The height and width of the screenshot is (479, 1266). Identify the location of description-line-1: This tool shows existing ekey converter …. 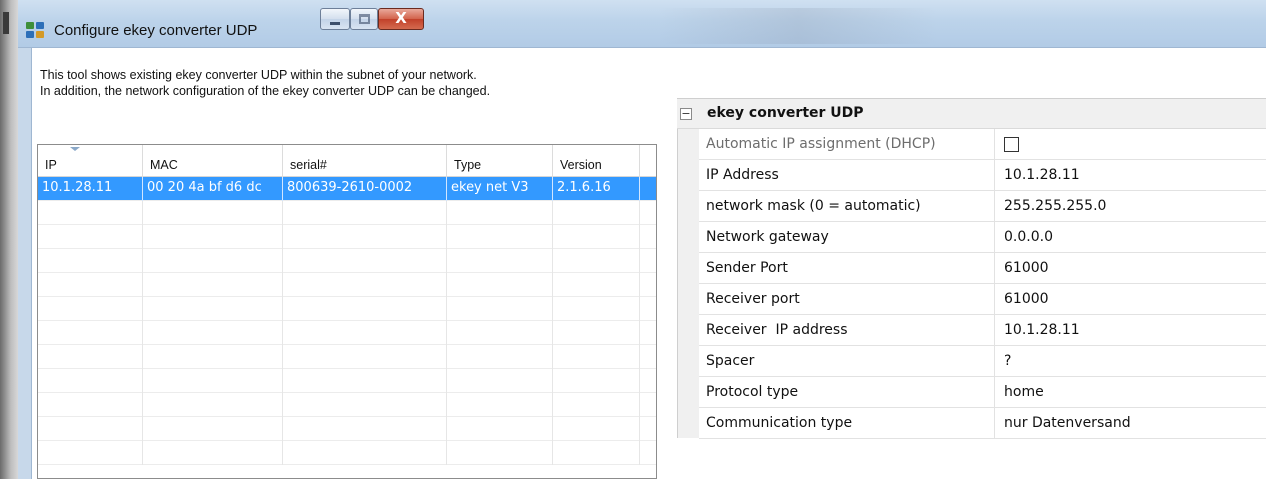
(258, 75).